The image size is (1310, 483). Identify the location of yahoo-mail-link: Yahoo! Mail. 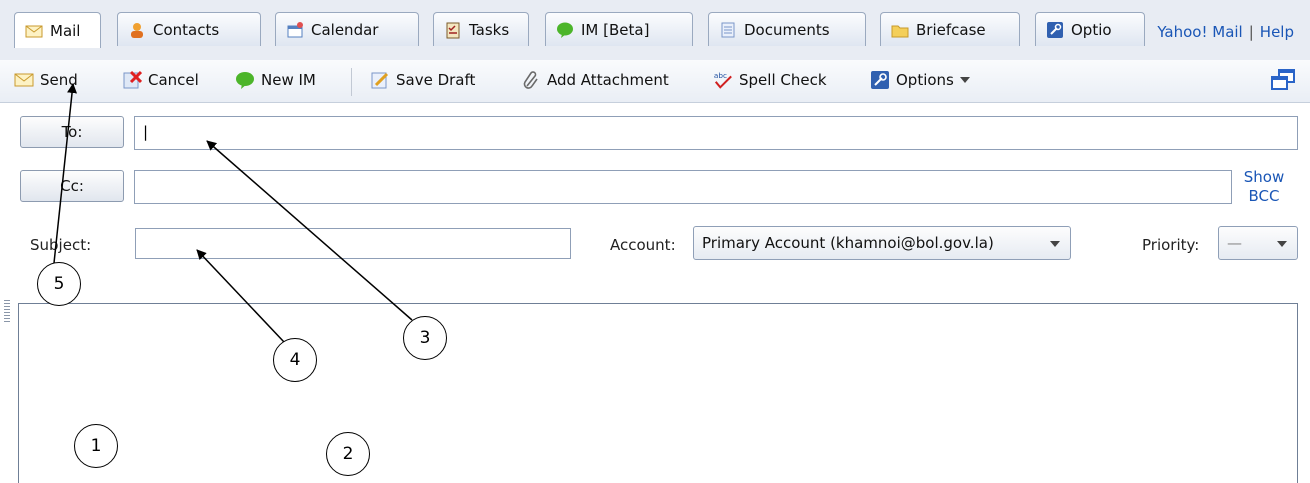
(1199, 32).